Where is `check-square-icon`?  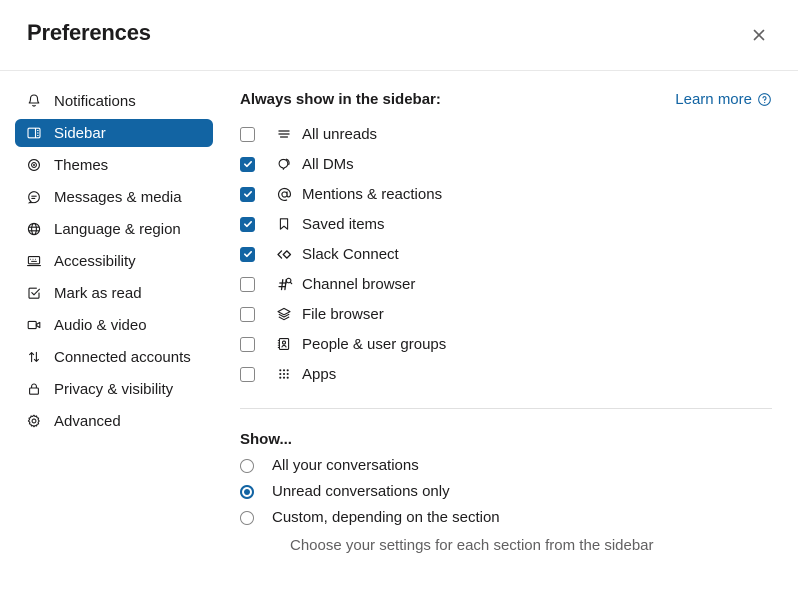
check-square-icon is located at coordinates (34, 293).